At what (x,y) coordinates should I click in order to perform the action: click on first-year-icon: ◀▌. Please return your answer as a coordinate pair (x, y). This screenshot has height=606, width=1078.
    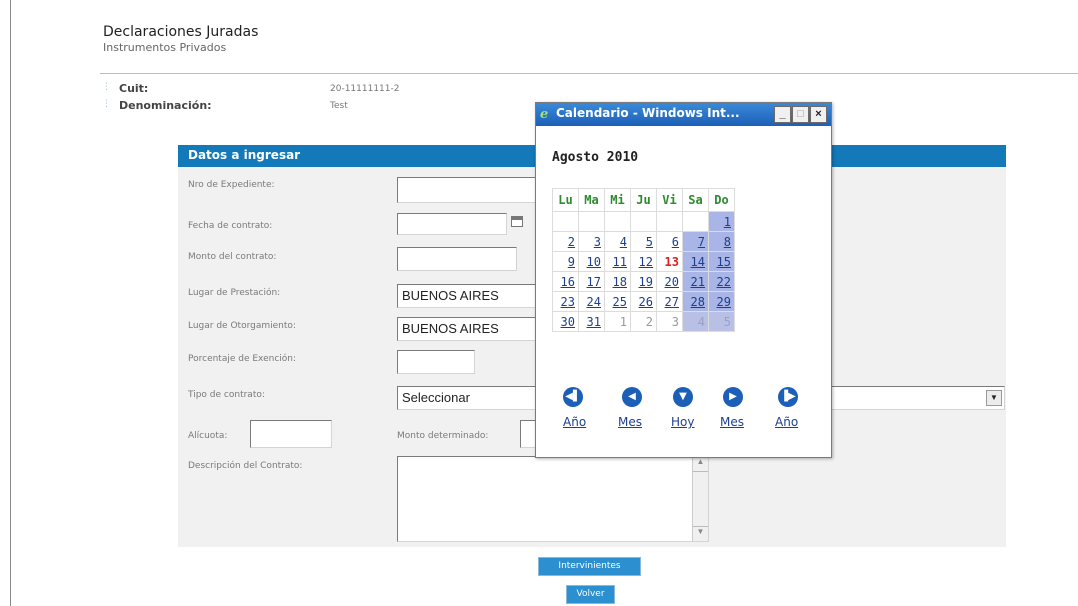
    Looking at the image, I should click on (573, 397).